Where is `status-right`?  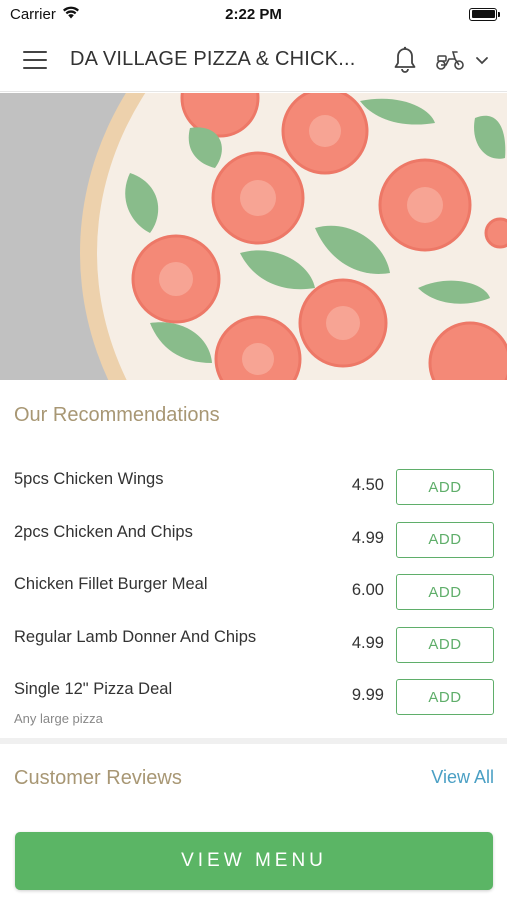
status-right is located at coordinates (484, 14).